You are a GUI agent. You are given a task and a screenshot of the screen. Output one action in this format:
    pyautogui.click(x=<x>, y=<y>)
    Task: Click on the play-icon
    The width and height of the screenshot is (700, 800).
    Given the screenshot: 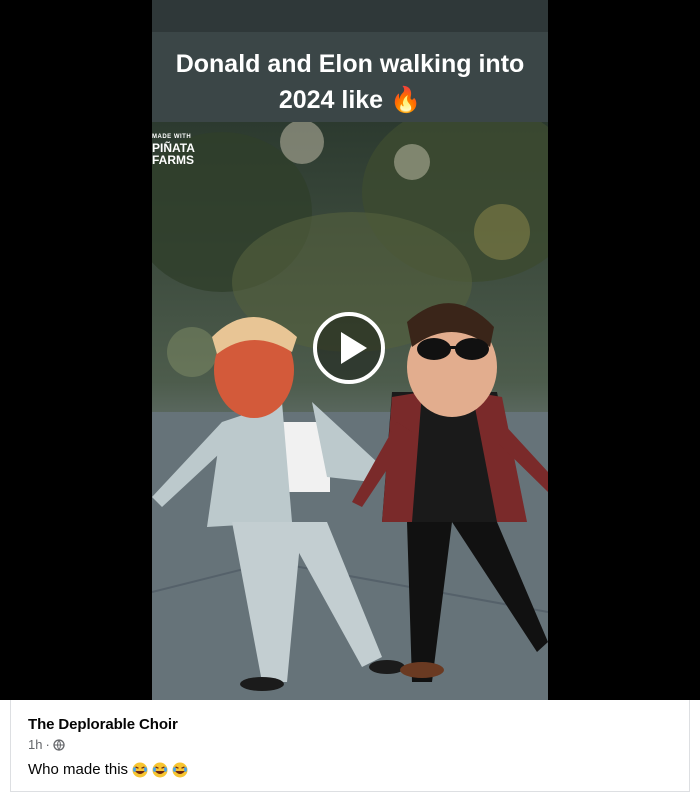 What is the action you would take?
    pyautogui.click(x=349, y=348)
    